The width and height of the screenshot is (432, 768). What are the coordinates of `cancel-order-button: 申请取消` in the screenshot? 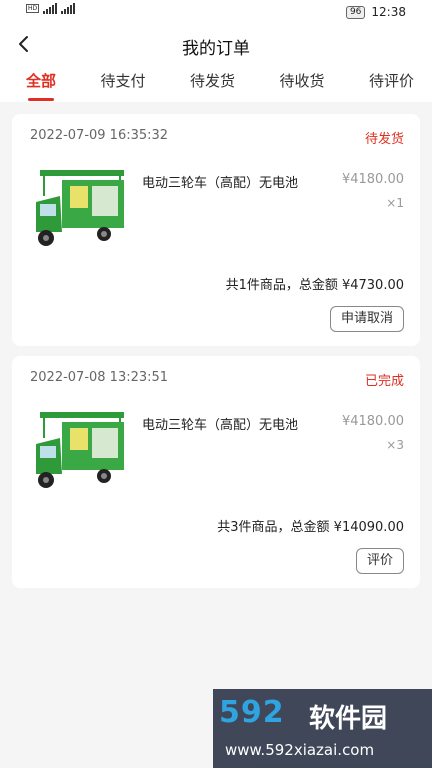 It's located at (366, 319).